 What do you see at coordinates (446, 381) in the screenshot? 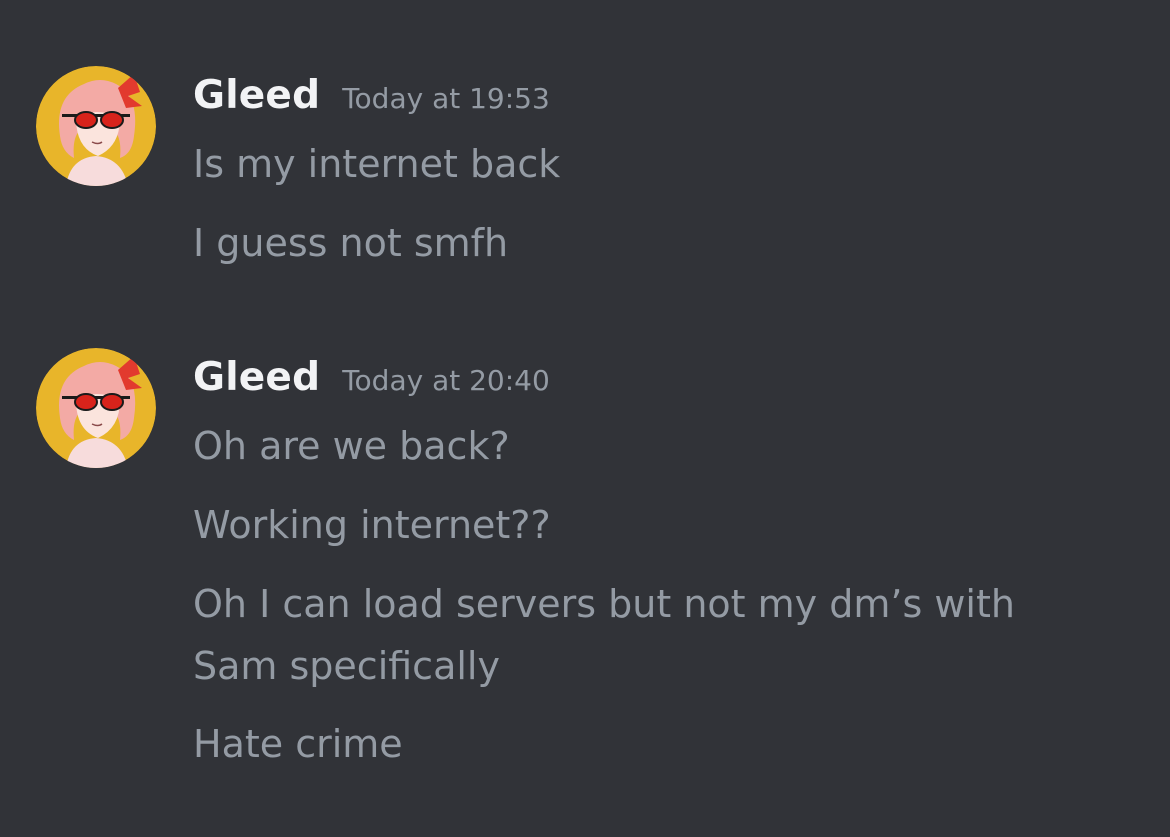
I see `timestamp: Today at 20:40` at bounding box center [446, 381].